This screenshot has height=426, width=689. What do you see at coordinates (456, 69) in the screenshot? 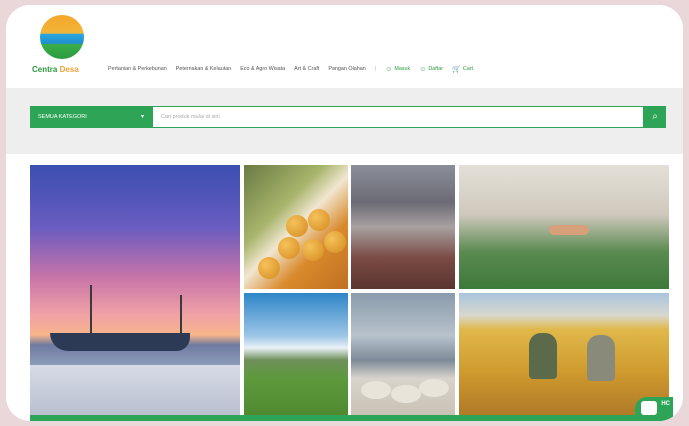
I see `cart-icon: 🛒` at bounding box center [456, 69].